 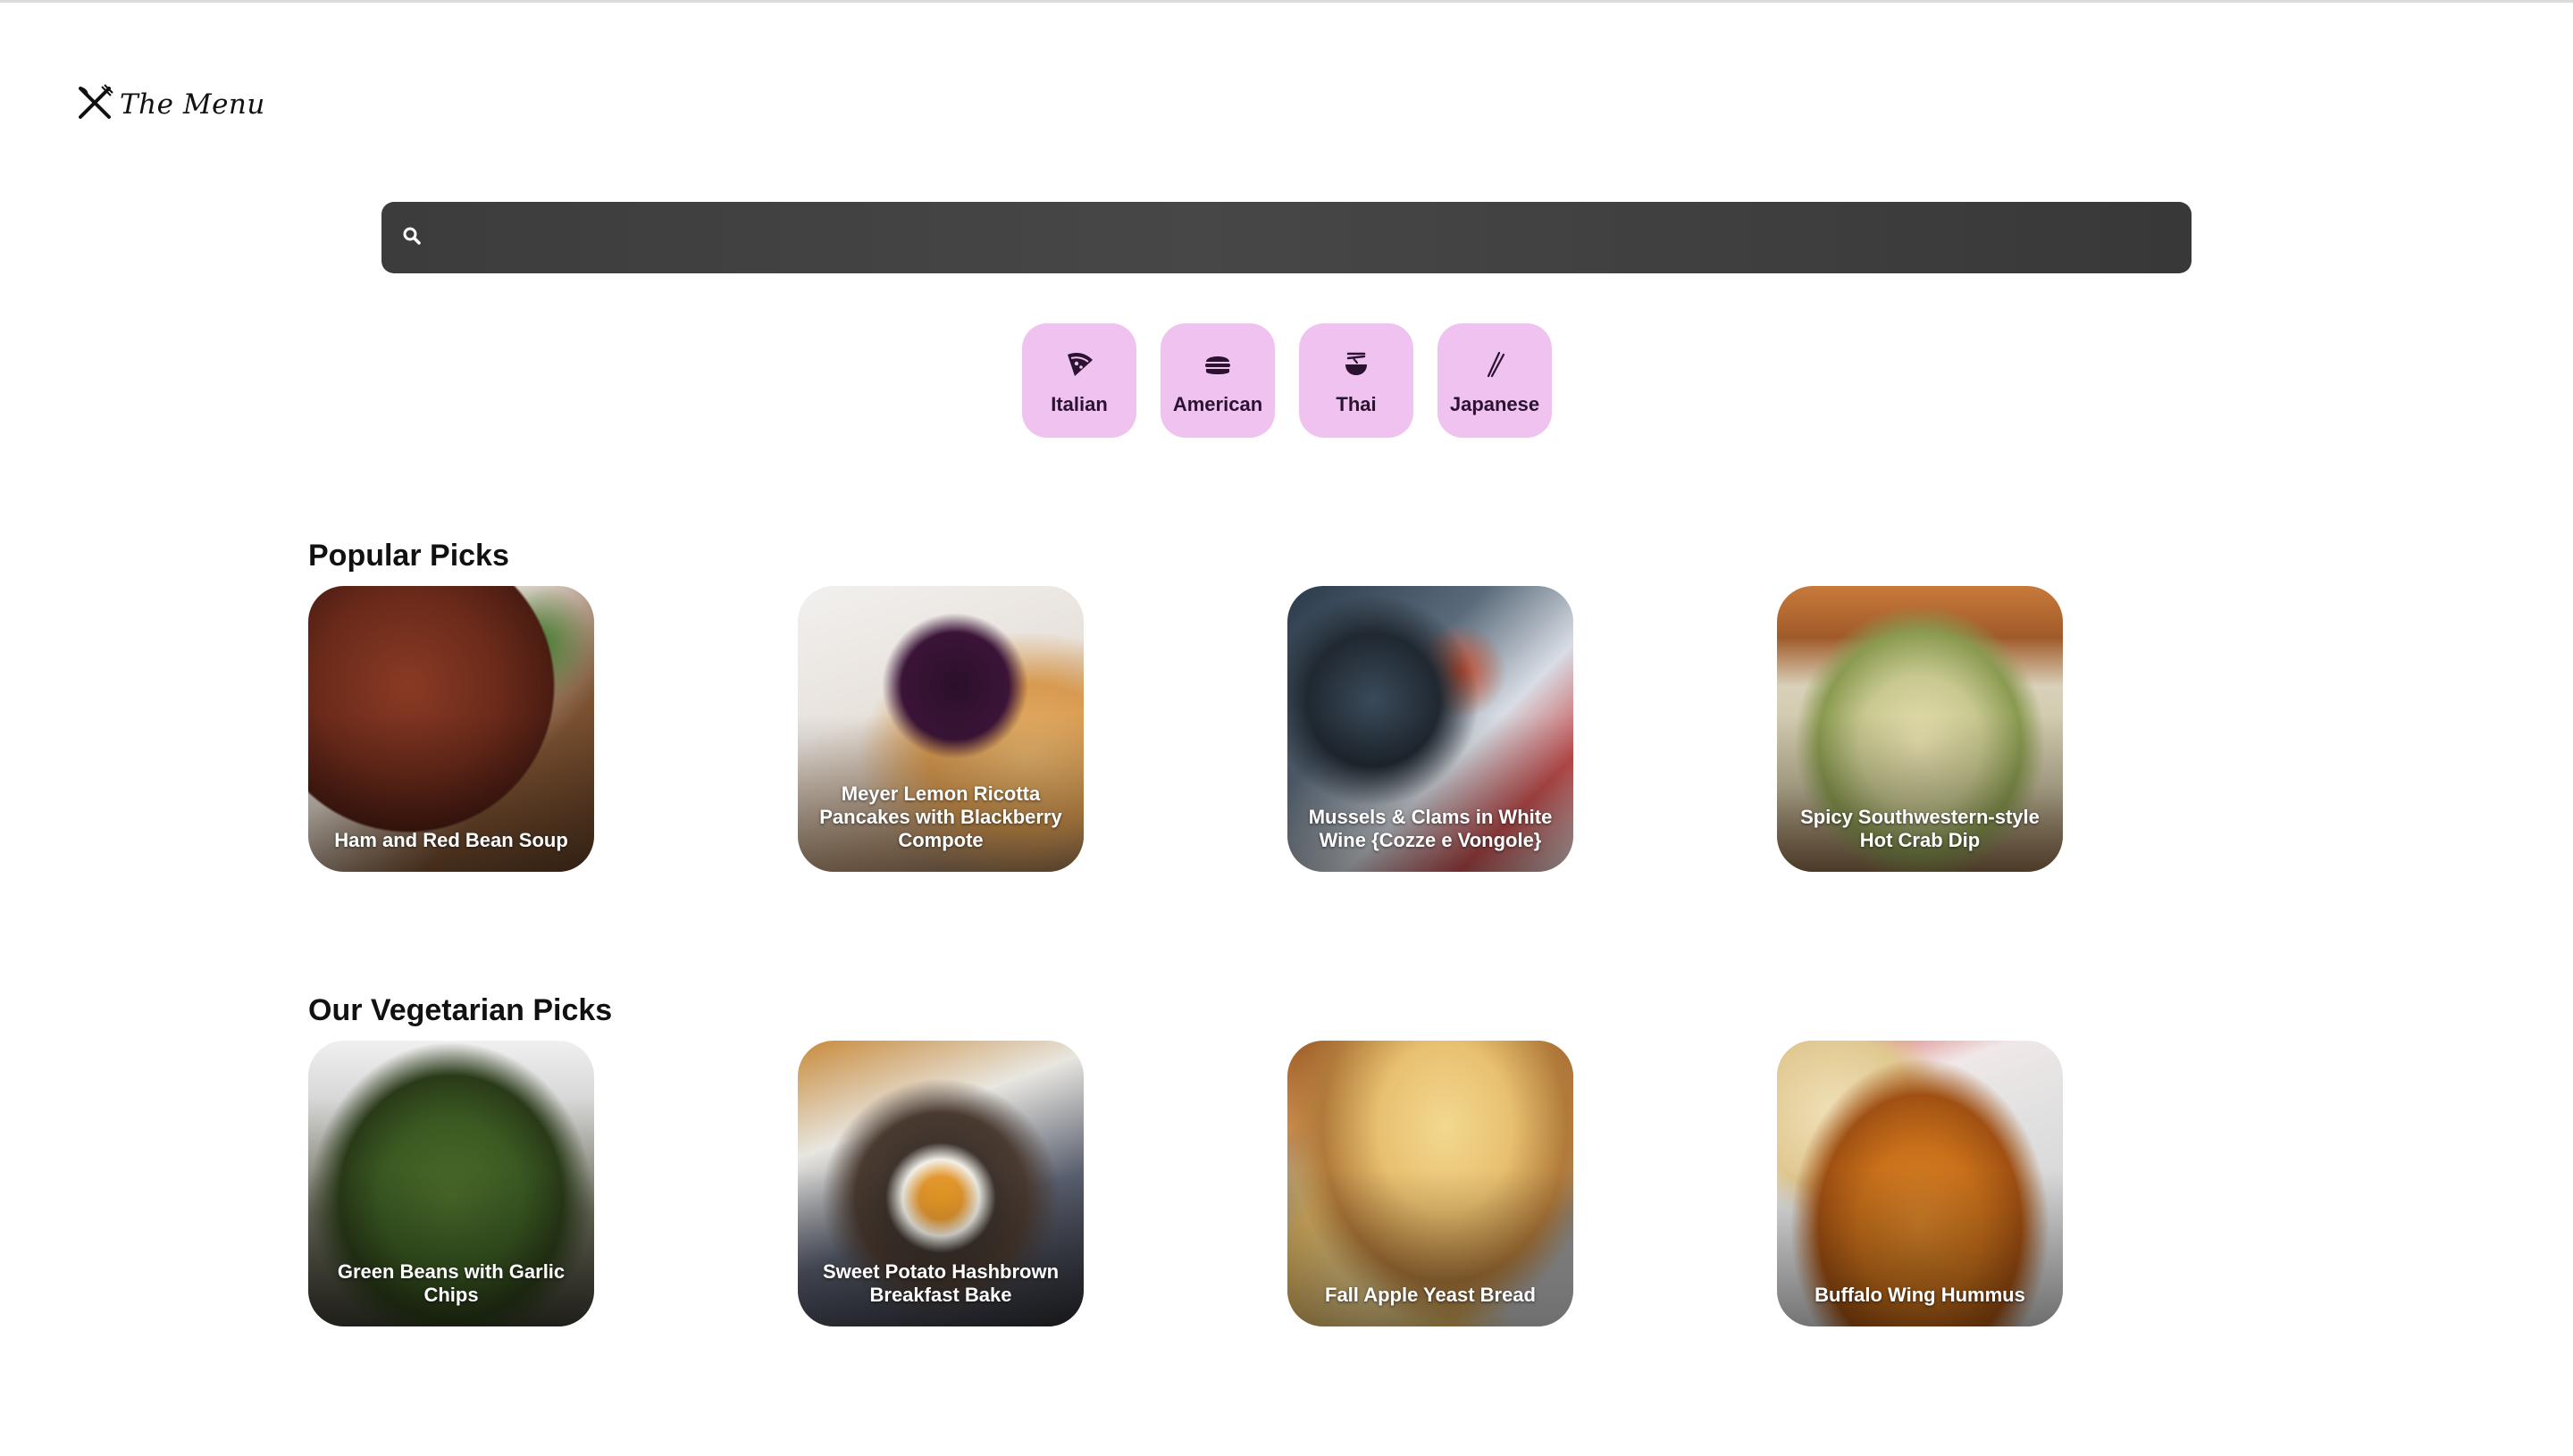 I want to click on recipe-card: Buffalo Wing Hummus, so click(x=1920, y=1183).